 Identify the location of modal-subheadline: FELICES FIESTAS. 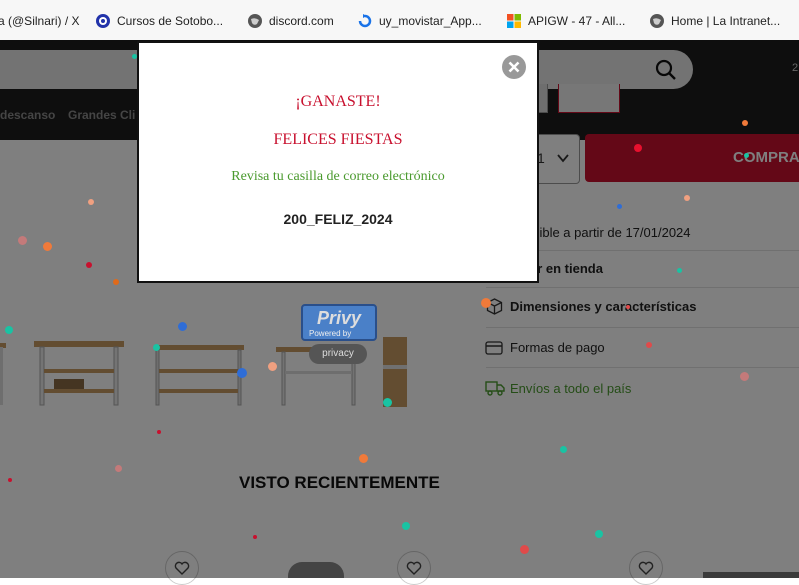
(338, 139).